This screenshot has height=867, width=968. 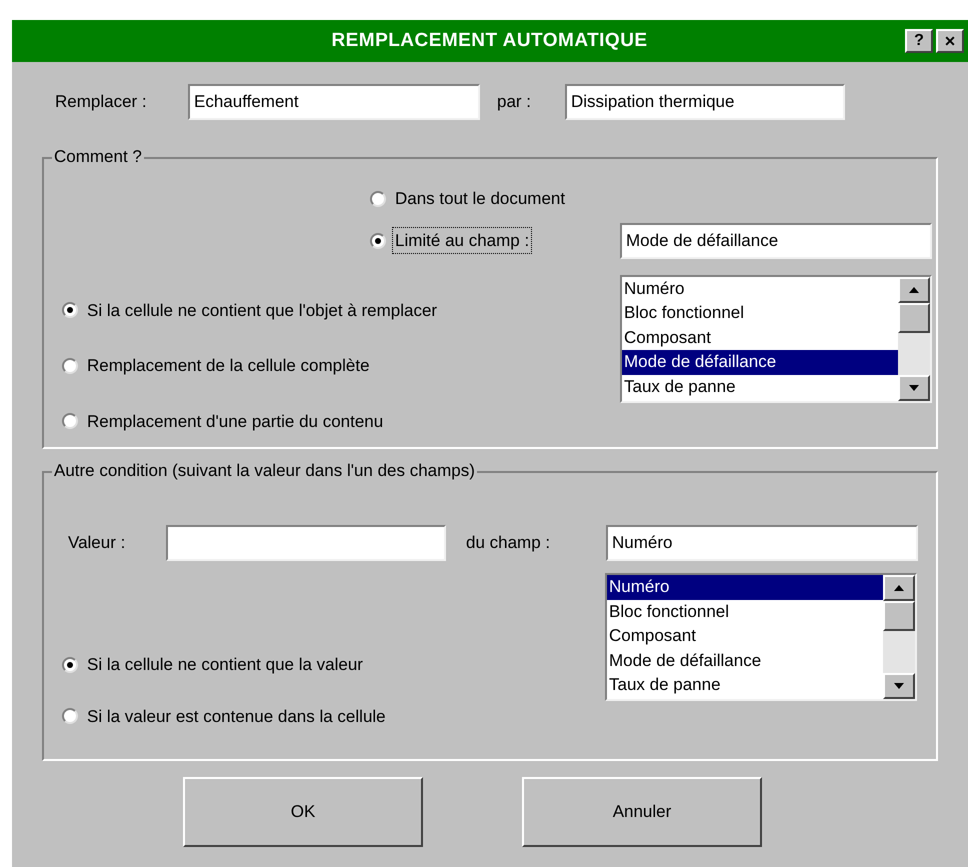 What do you see at coordinates (225, 665) in the screenshot?
I see `radio-label: Si la cellule ne contient que la valeur` at bounding box center [225, 665].